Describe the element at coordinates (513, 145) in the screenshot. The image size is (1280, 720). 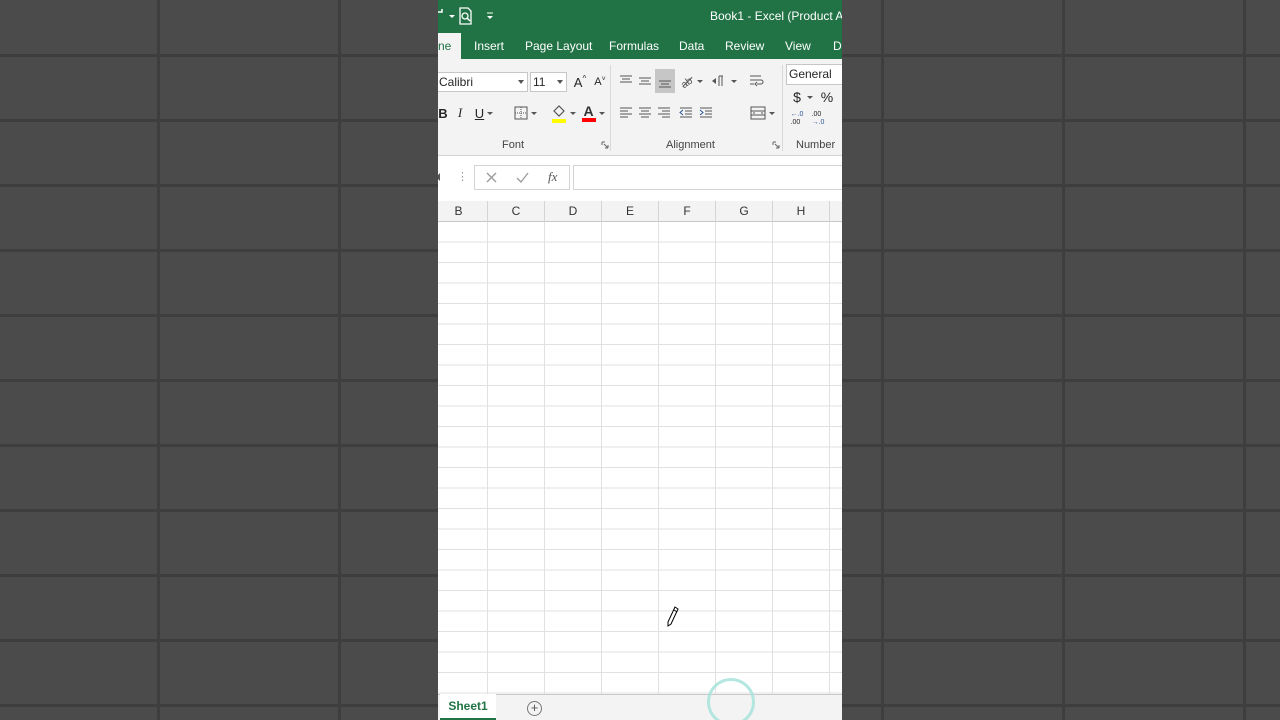
I see `font-group-label: Font` at that location.